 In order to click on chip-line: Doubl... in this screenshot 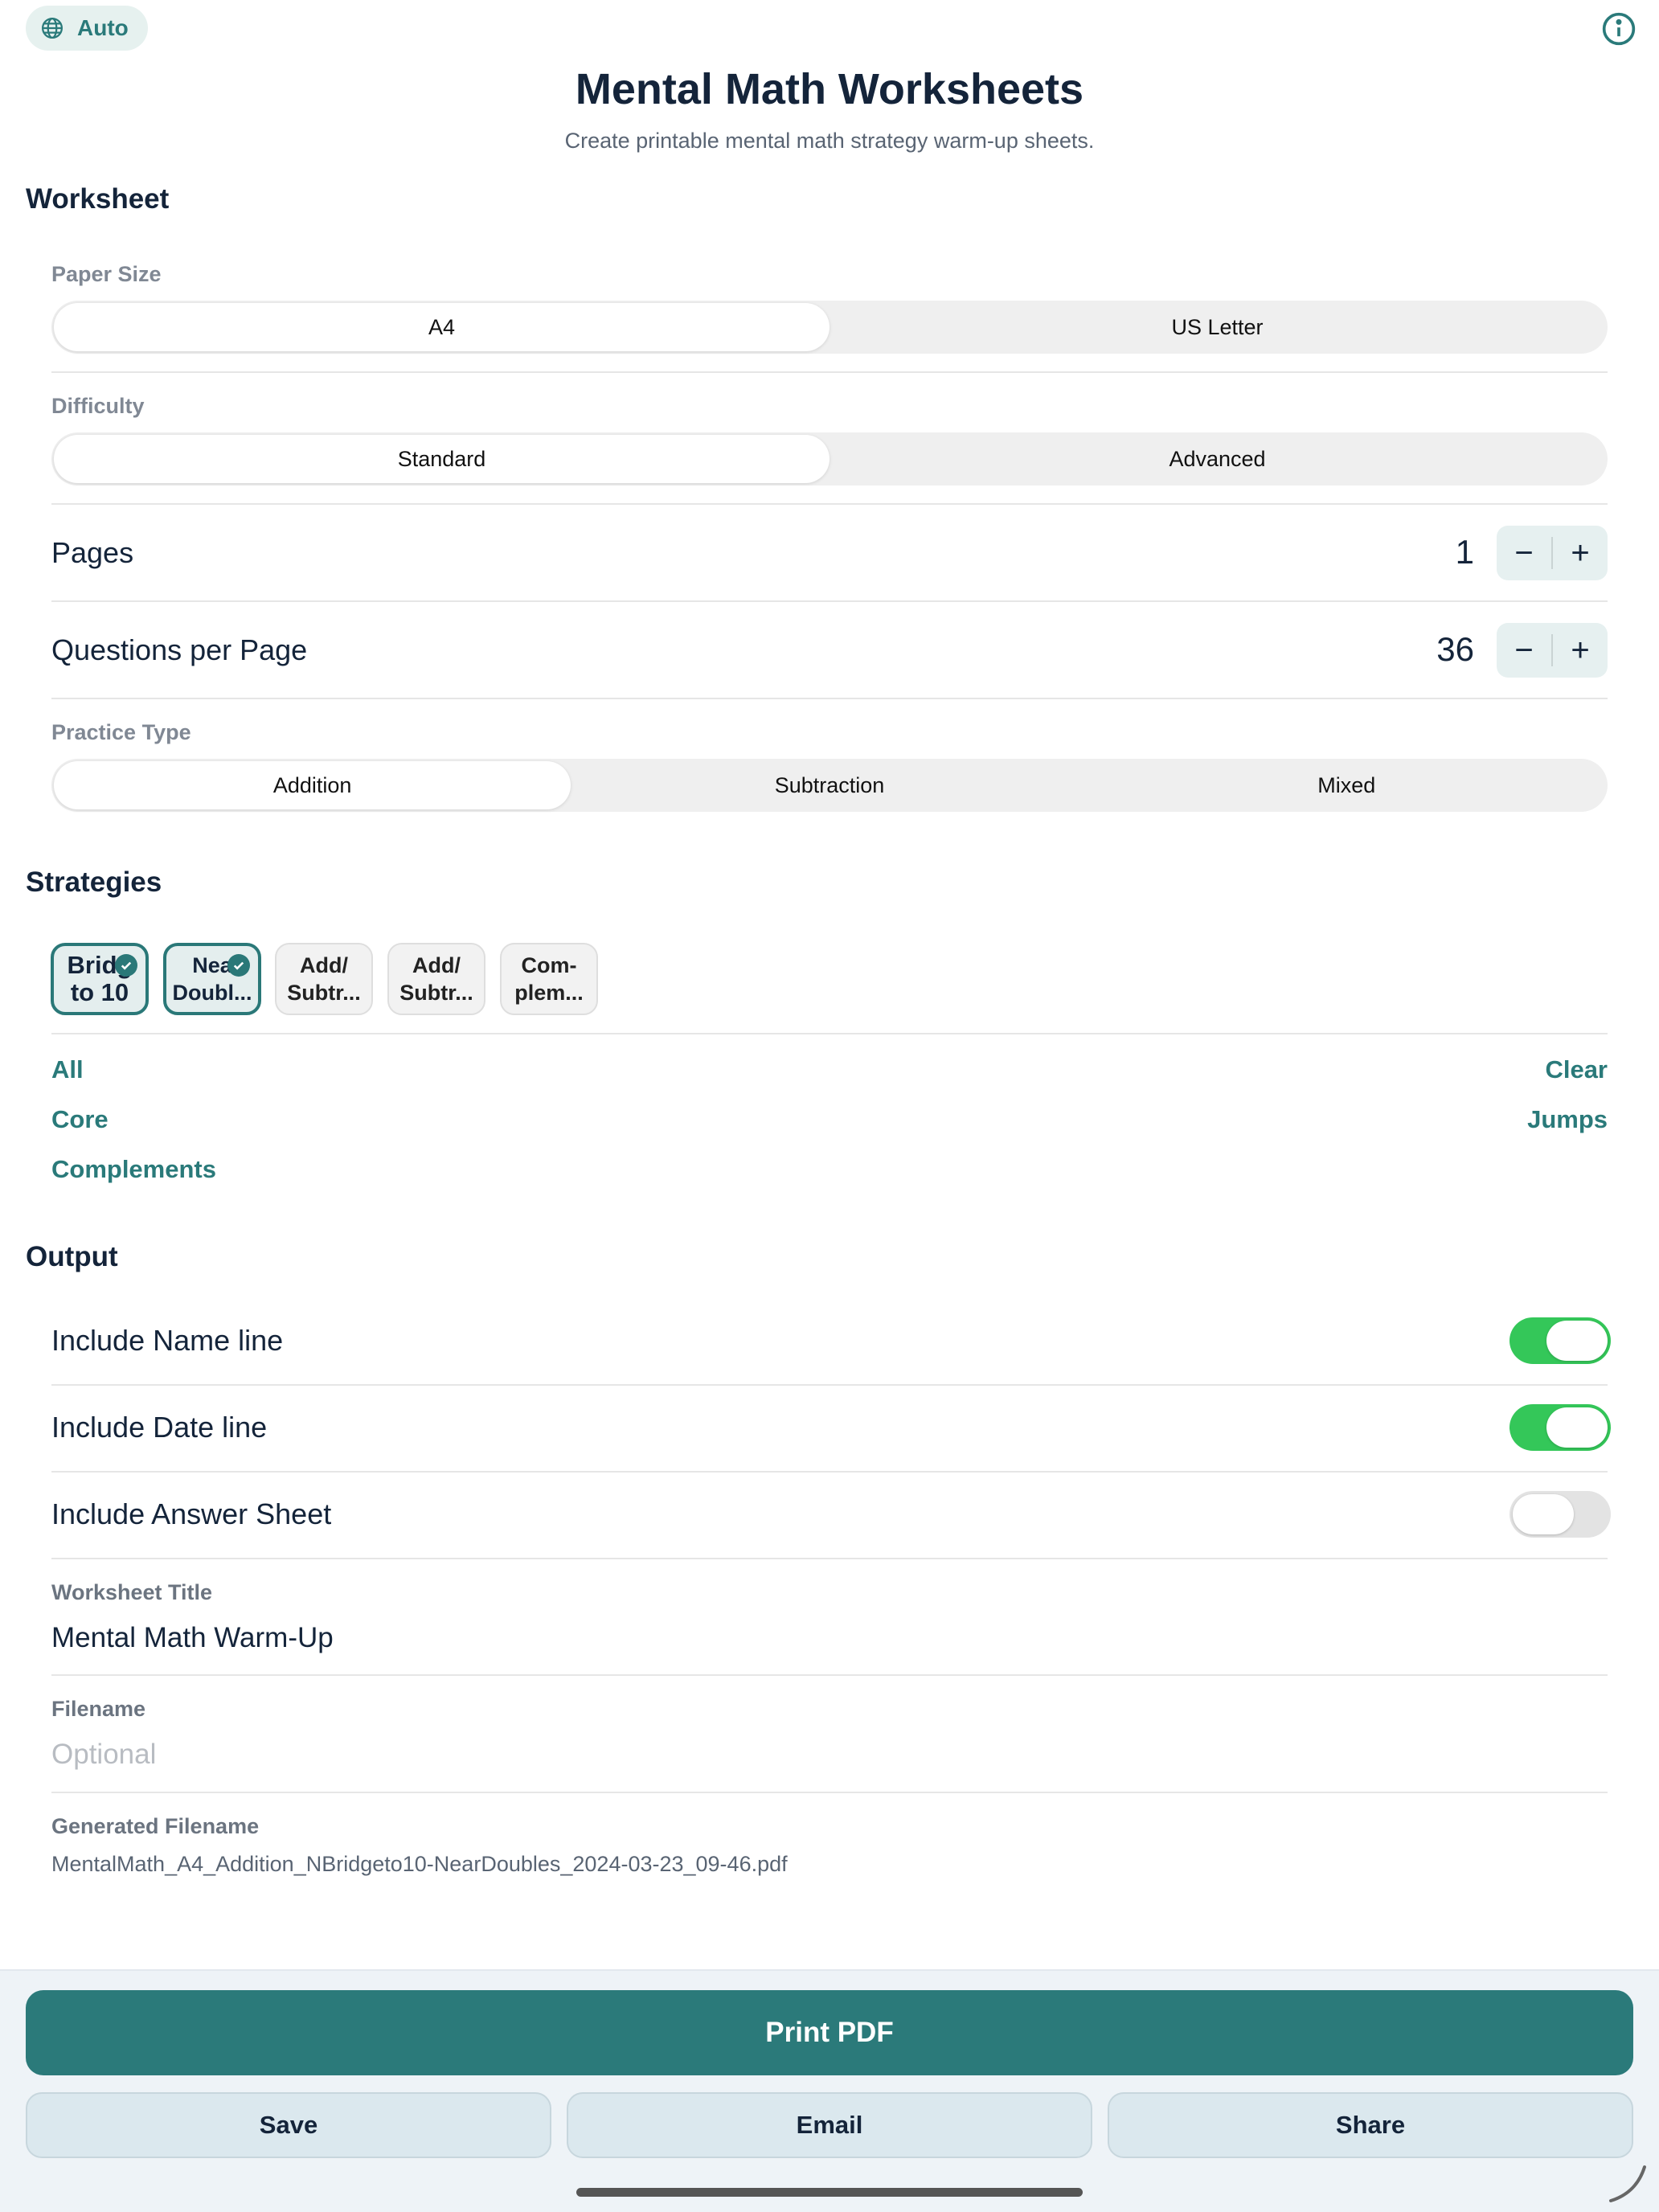, I will do `click(212, 993)`.